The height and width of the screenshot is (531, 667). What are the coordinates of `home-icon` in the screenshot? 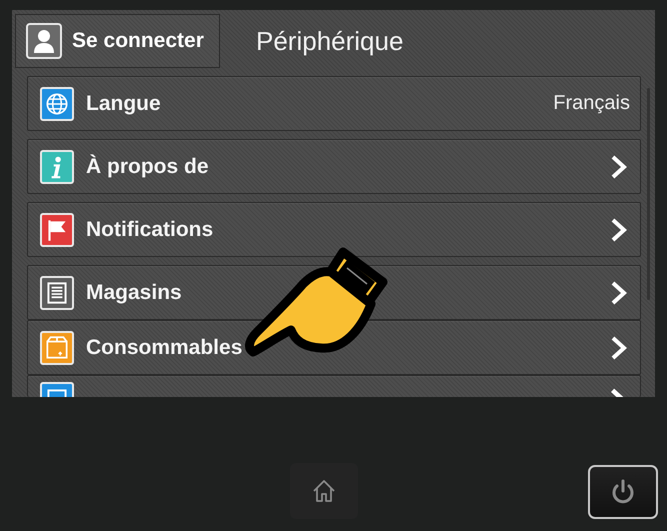 It's located at (324, 491).